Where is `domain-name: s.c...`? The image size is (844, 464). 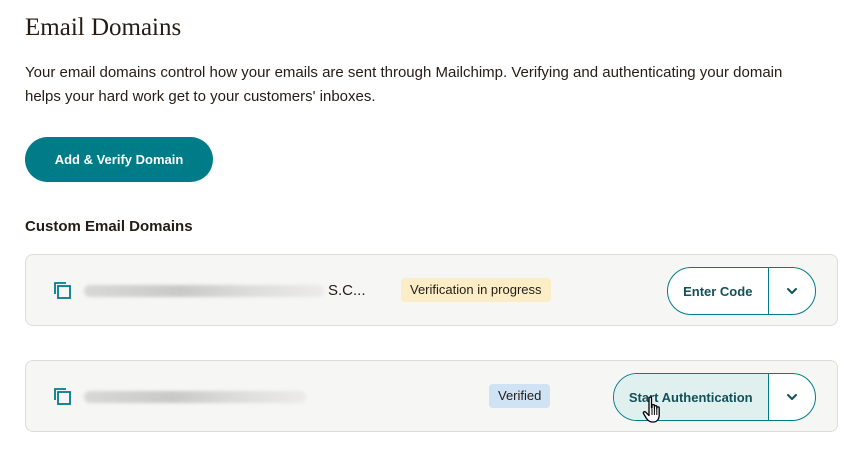
domain-name: s.c... is located at coordinates (225, 291).